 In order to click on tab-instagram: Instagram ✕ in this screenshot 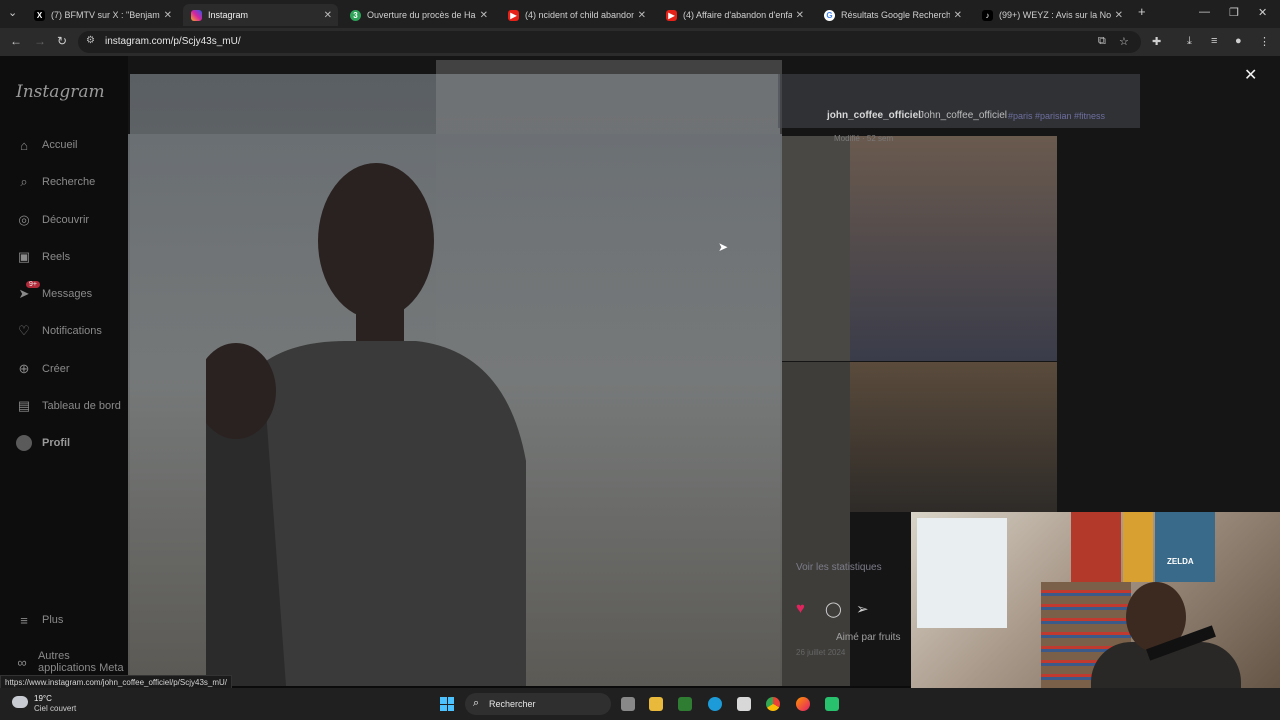, I will do `click(260, 15)`.